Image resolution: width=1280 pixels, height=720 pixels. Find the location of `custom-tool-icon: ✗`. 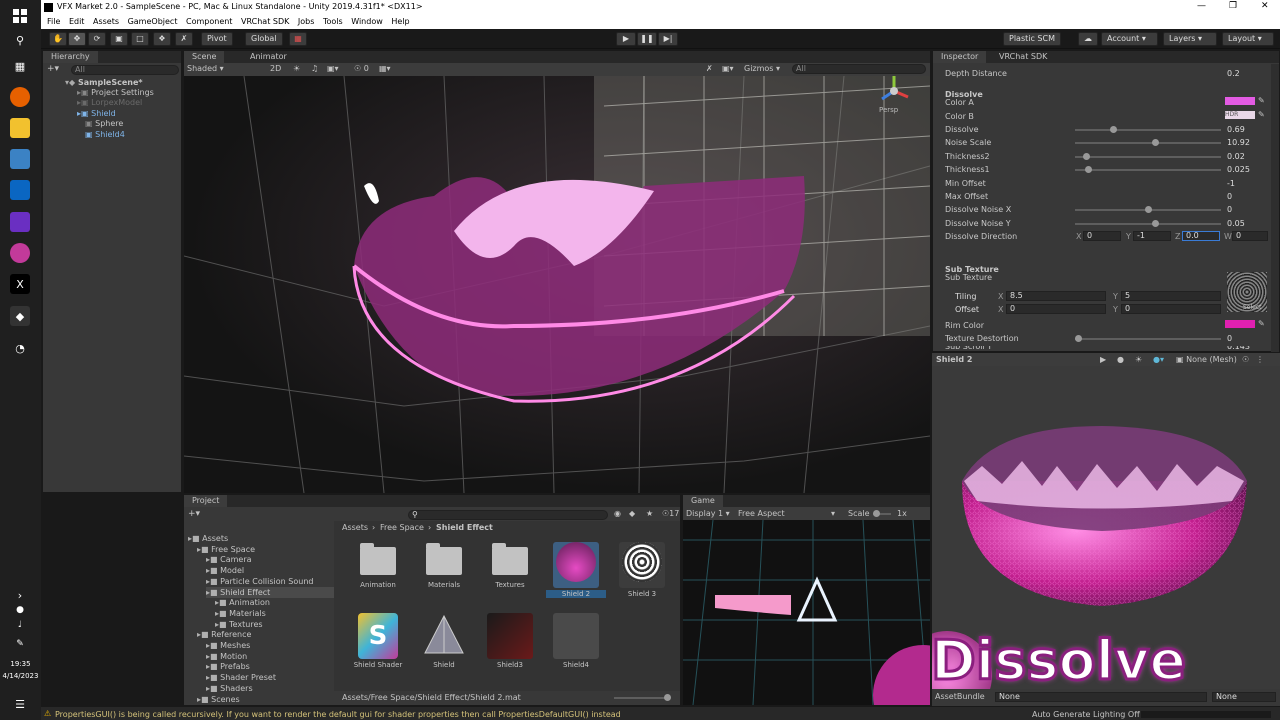

custom-tool-icon: ✗ is located at coordinates (184, 39).